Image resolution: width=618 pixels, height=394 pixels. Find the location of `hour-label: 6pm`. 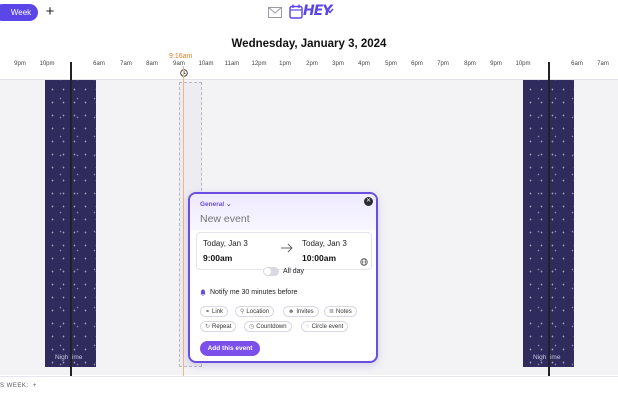

hour-label: 6pm is located at coordinates (417, 64).